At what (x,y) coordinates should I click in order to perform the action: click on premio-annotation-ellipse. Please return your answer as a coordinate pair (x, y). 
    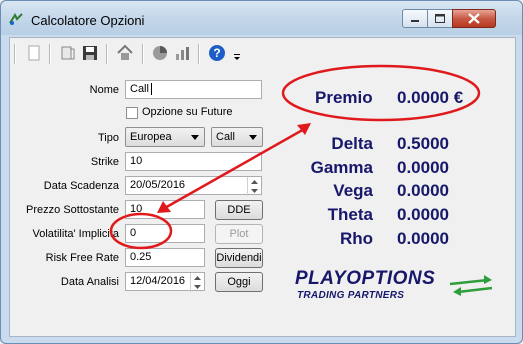
    Looking at the image, I should click on (381, 93).